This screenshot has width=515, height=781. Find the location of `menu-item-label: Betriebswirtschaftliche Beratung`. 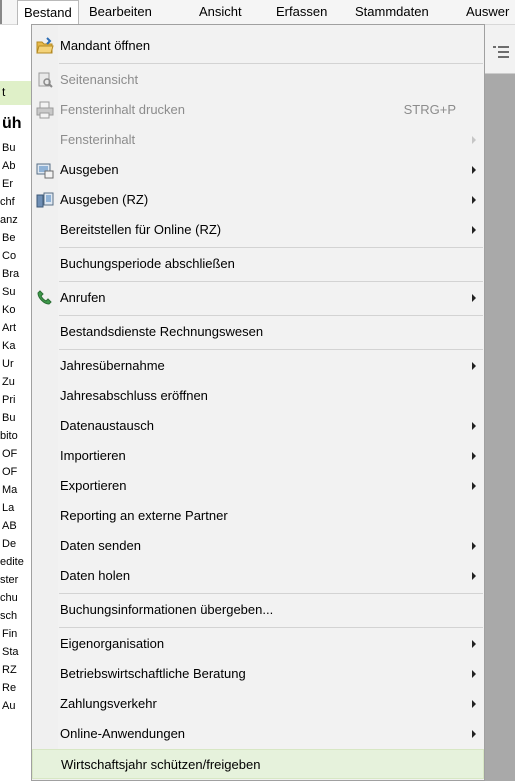

menu-item-label: Betriebswirtschaftliche Beratung is located at coordinates (153, 673).